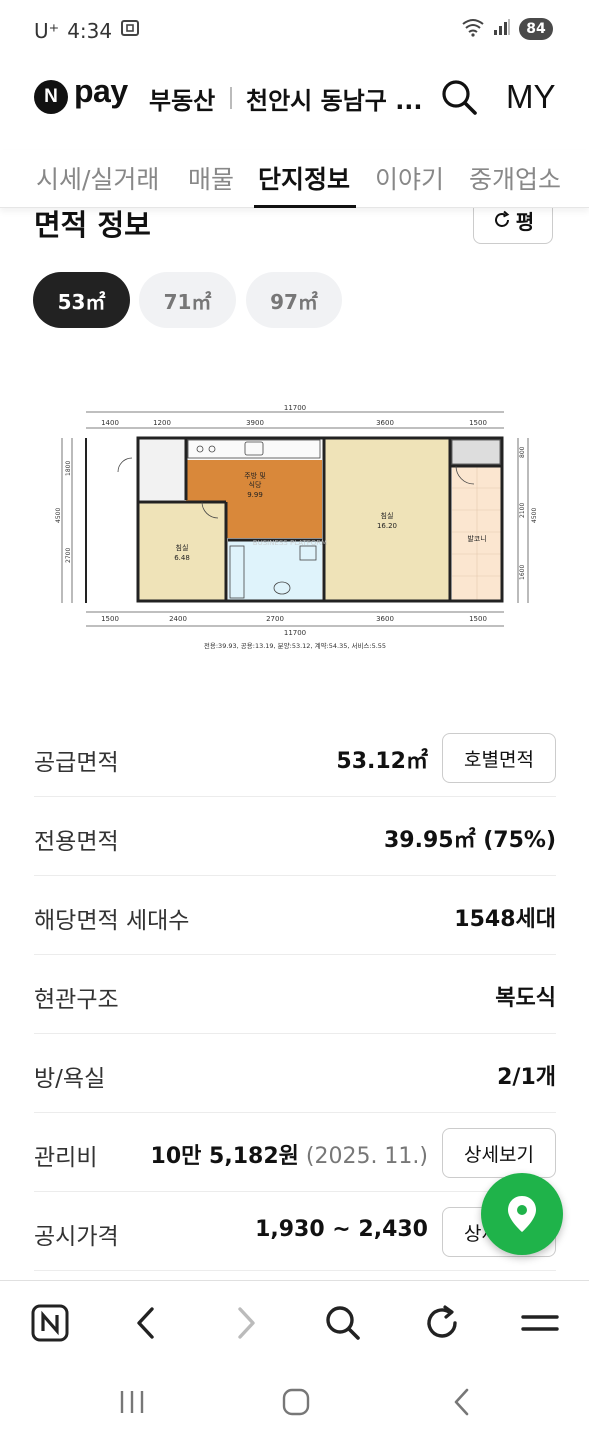 The width and height of the screenshot is (589, 1440). I want to click on dim-left: 2700, so click(68, 555).